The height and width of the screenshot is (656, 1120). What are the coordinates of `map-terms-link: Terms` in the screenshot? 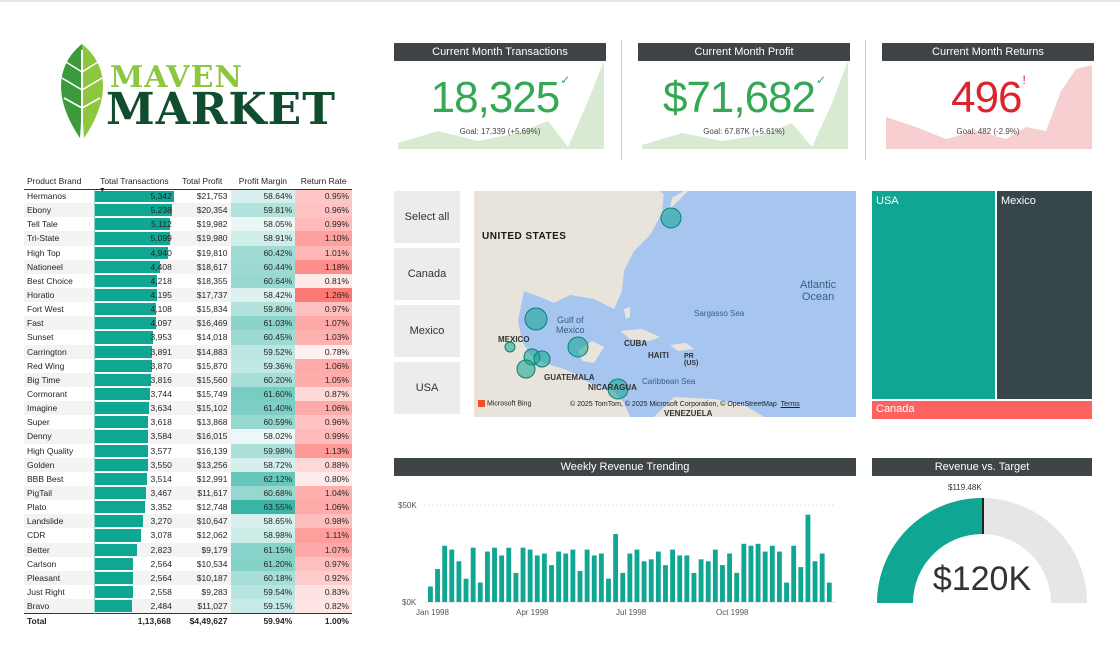 It's located at (790, 404).